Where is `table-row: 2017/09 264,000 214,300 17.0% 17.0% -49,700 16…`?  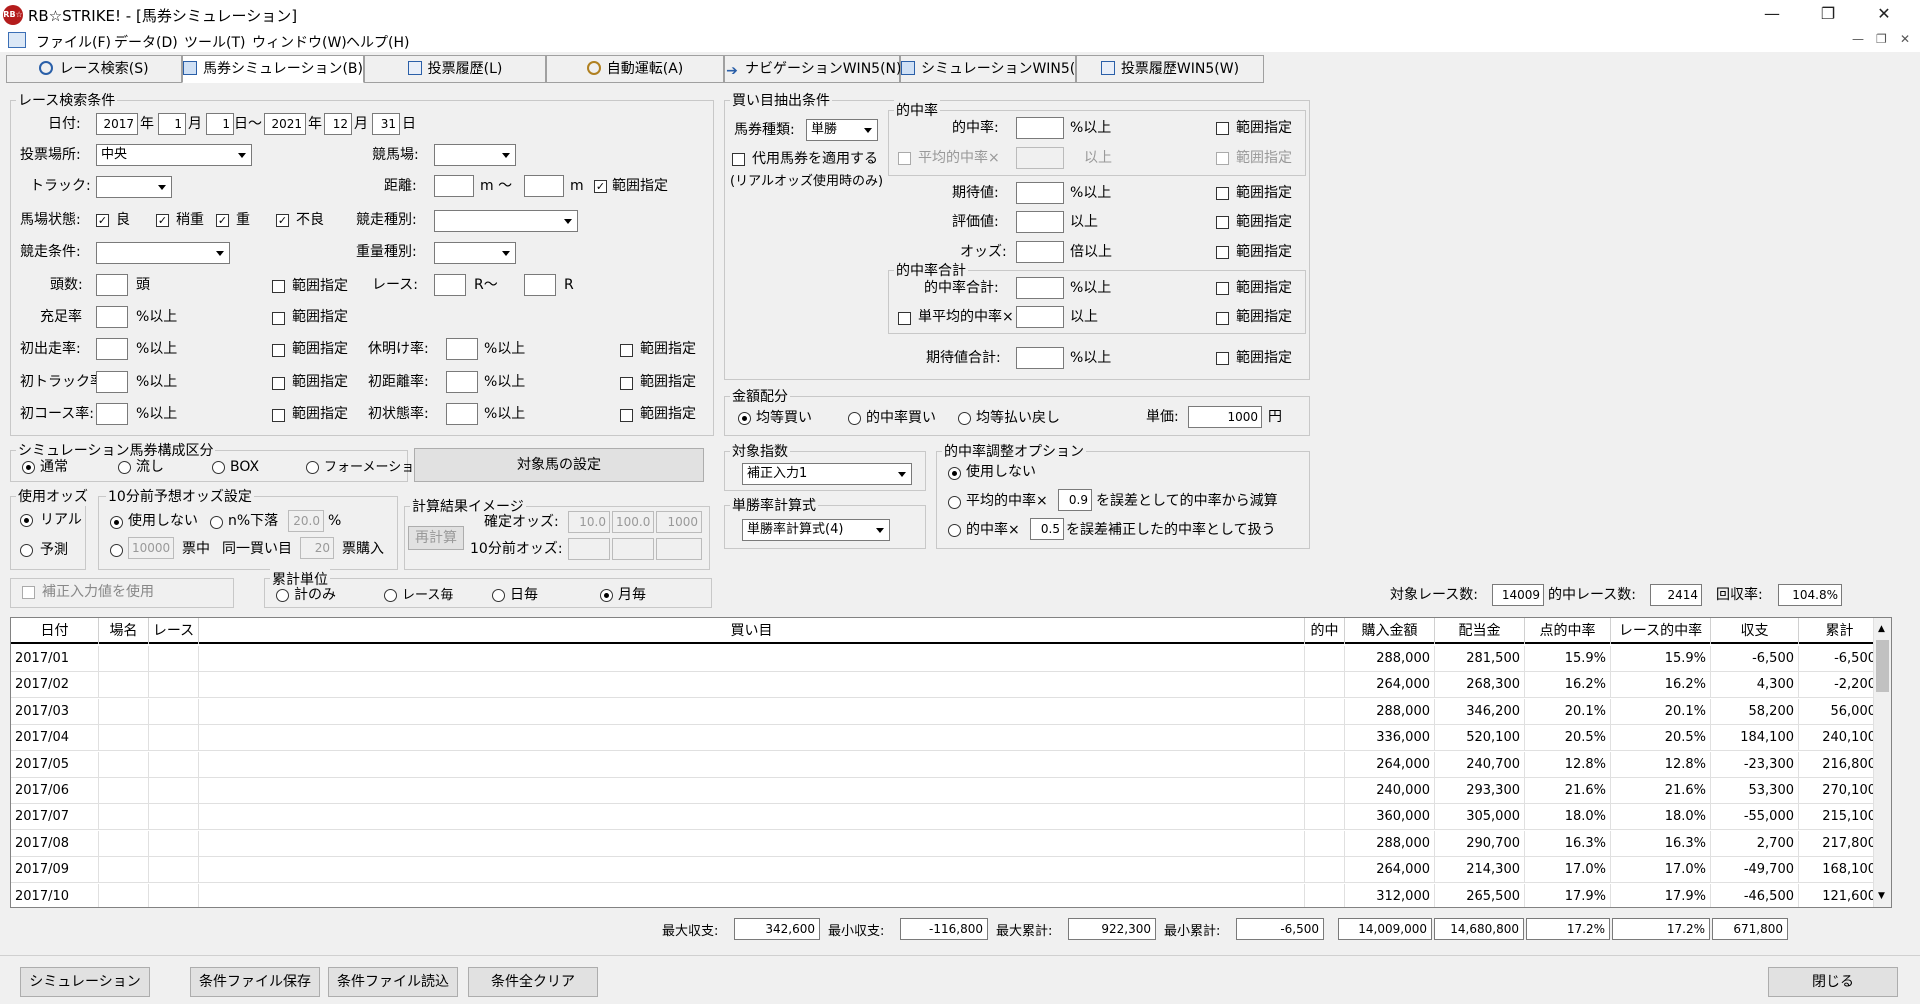
table-row: 2017/09 264,000 214,300 17.0% 17.0% -49,700 16… is located at coordinates (946, 870).